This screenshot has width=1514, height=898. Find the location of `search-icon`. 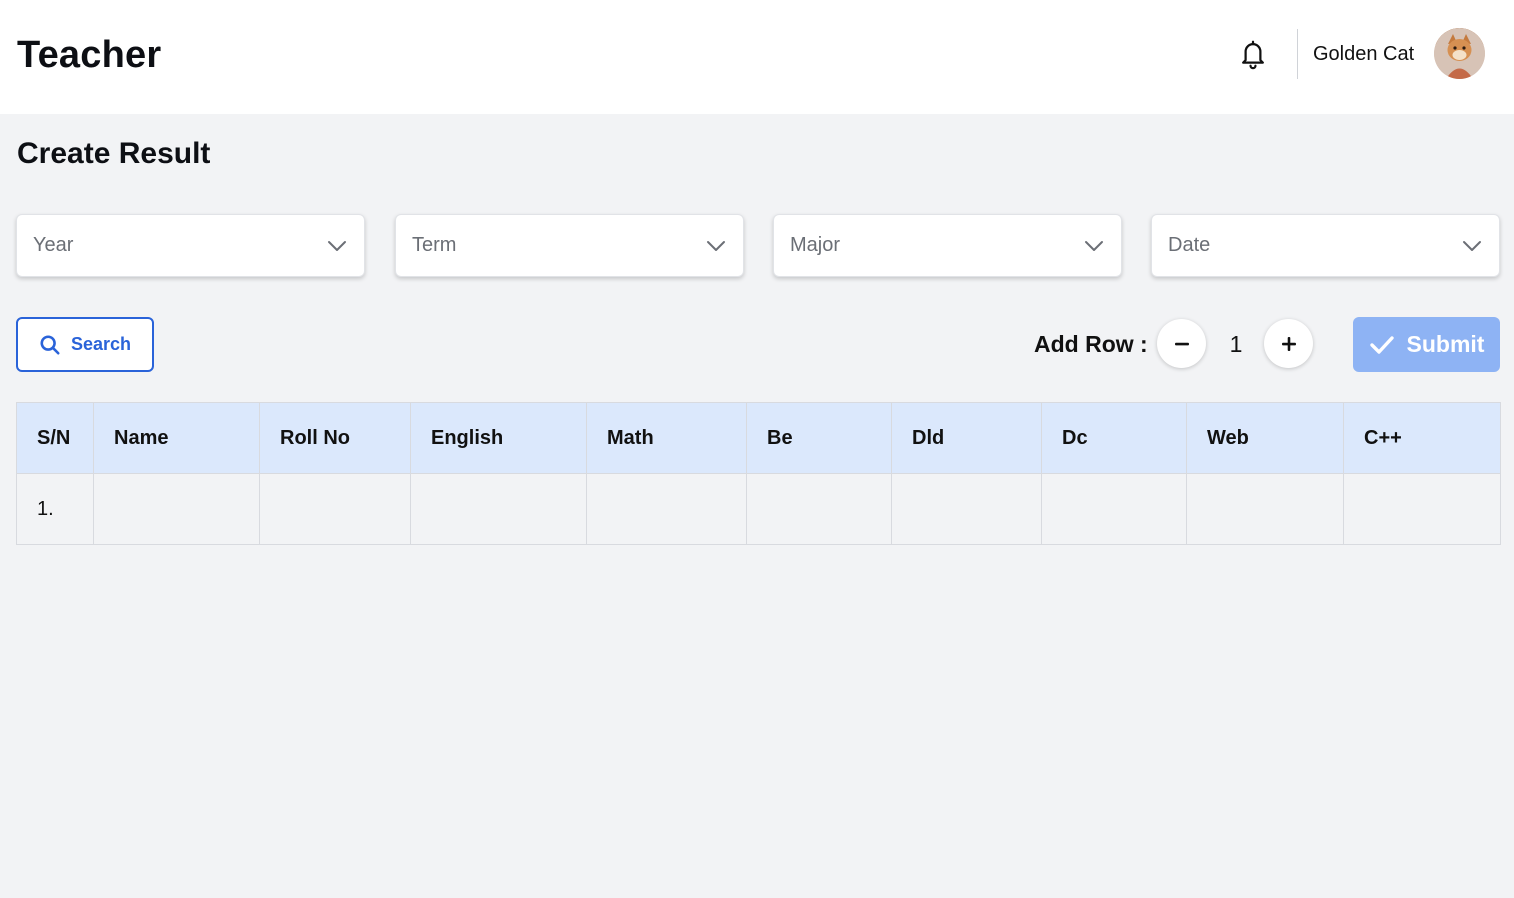

search-icon is located at coordinates (50, 345).